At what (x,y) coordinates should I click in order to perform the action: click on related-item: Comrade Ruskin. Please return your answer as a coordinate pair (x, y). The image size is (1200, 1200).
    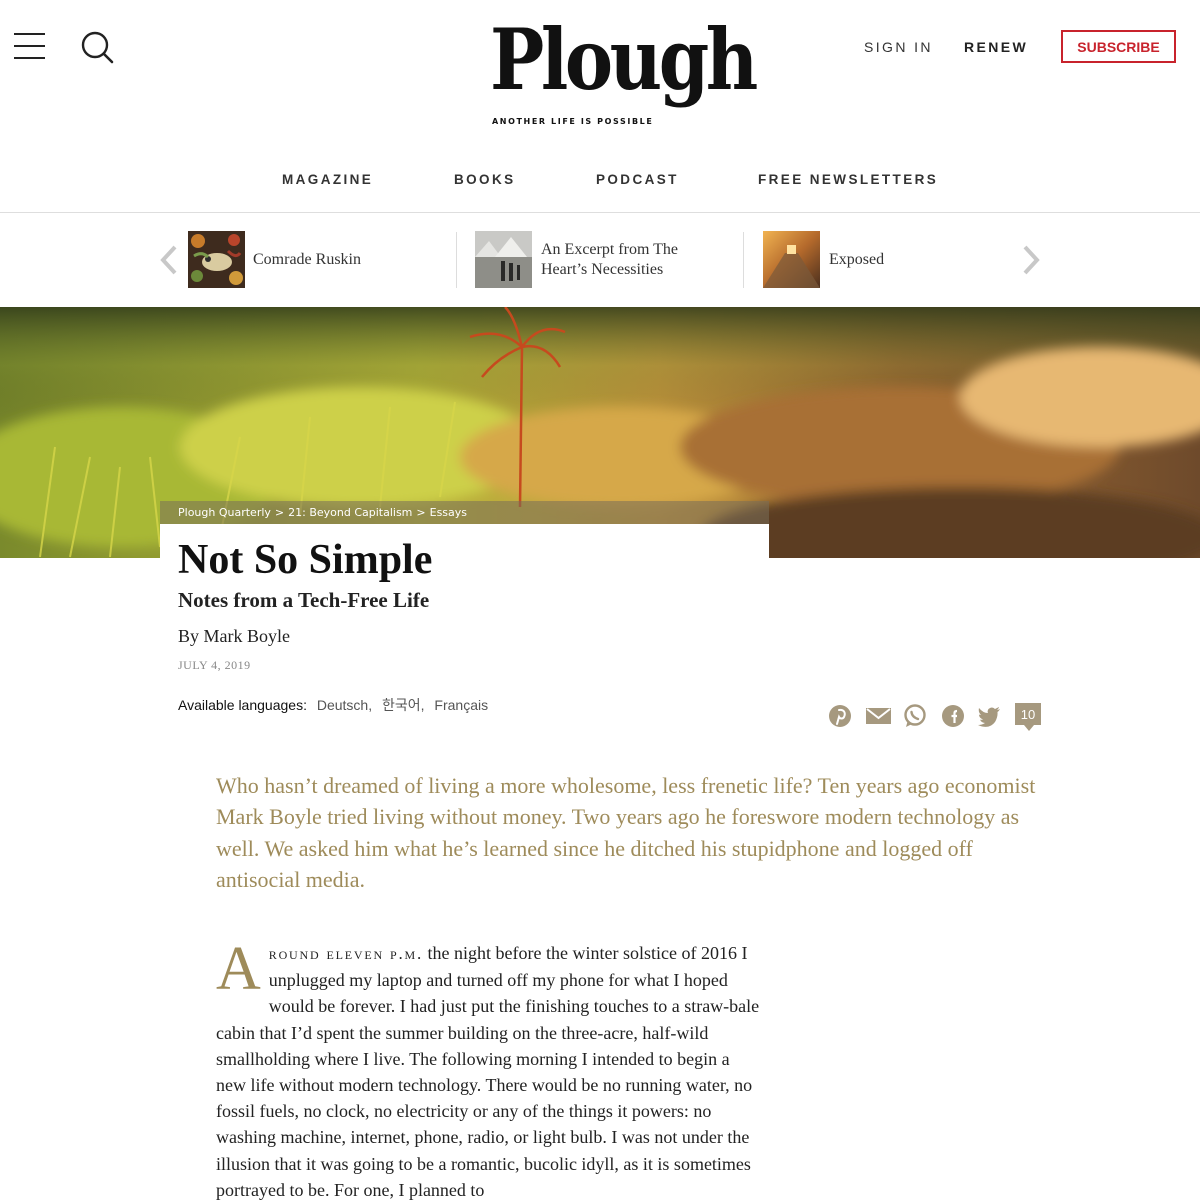
    Looking at the image, I should click on (313, 259).